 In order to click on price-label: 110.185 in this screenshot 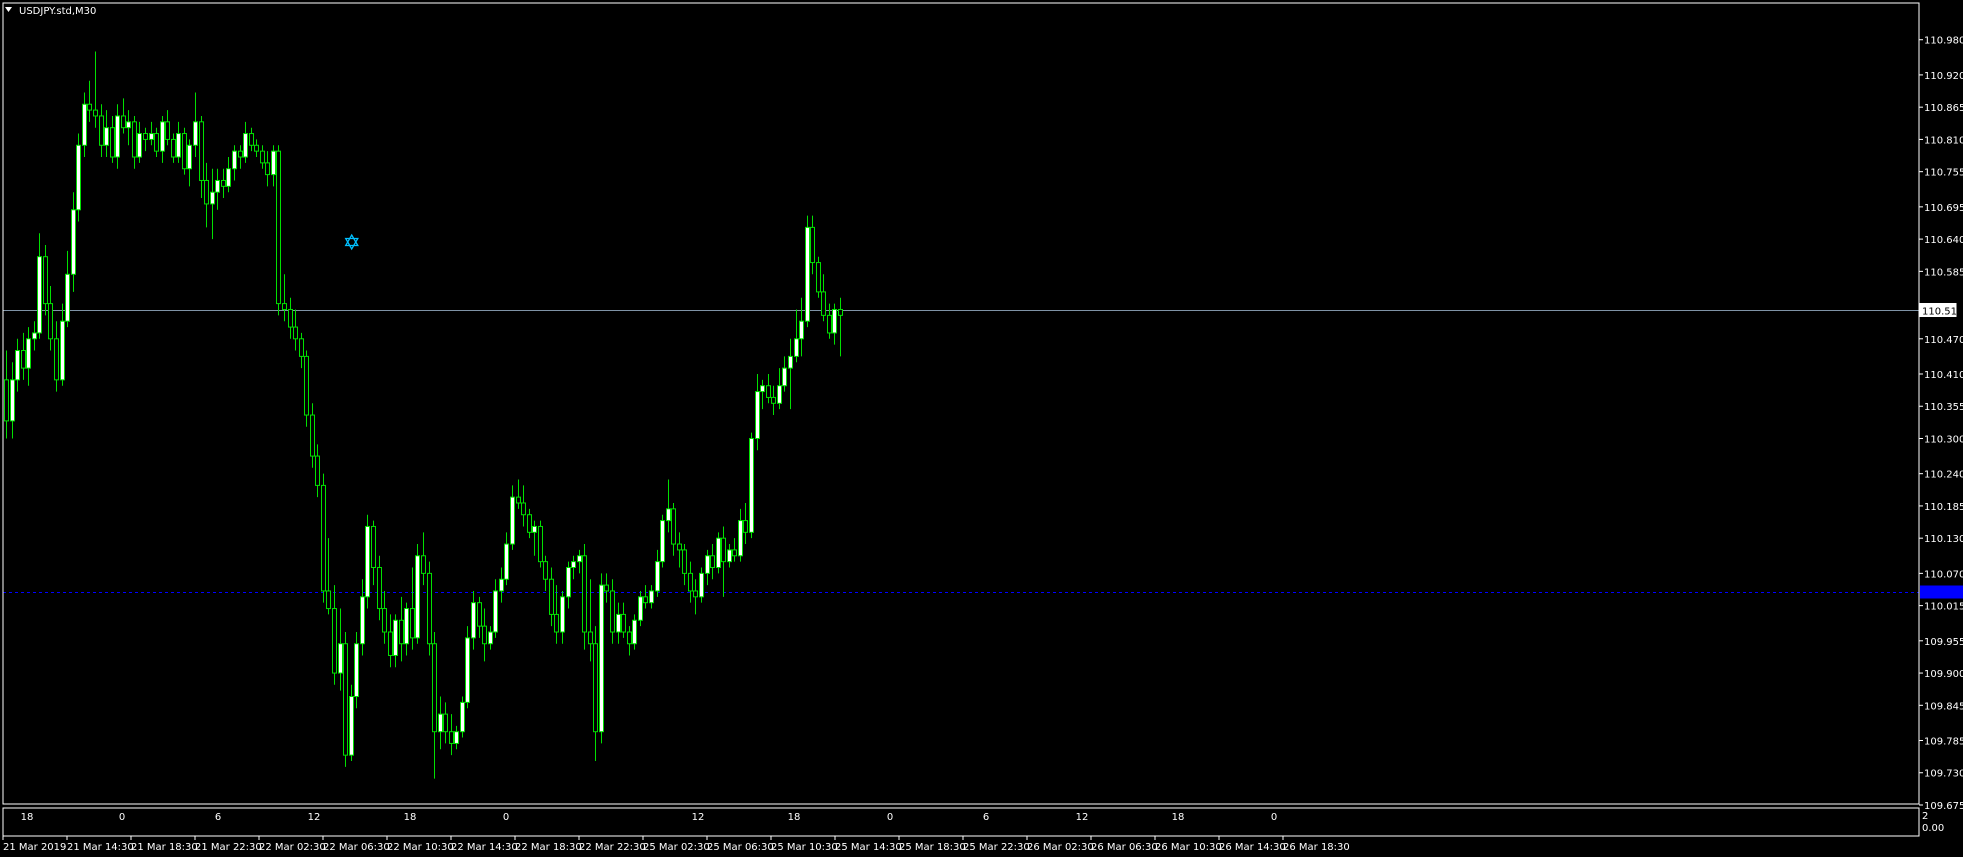, I will do `click(1943, 507)`.